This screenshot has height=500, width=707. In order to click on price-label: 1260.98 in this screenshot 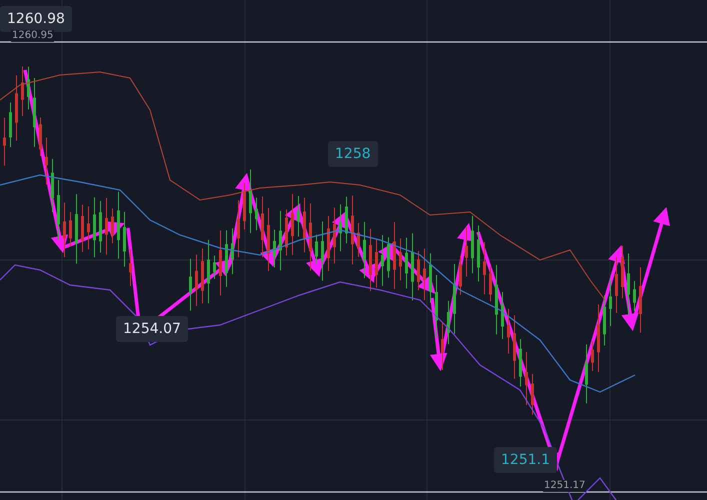, I will do `click(36, 19)`.